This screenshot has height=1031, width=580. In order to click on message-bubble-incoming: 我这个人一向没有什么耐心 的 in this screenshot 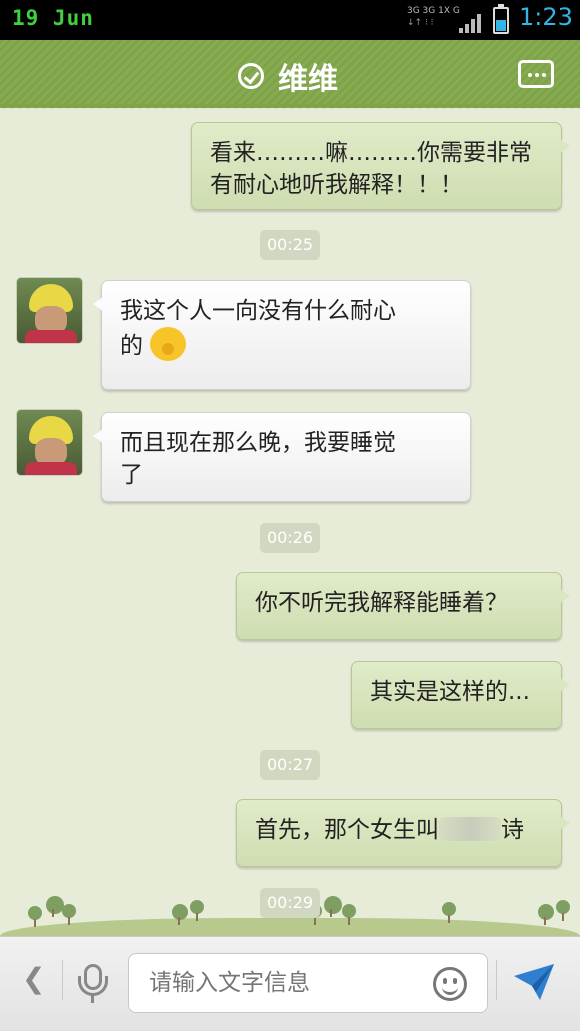, I will do `click(282, 335)`.